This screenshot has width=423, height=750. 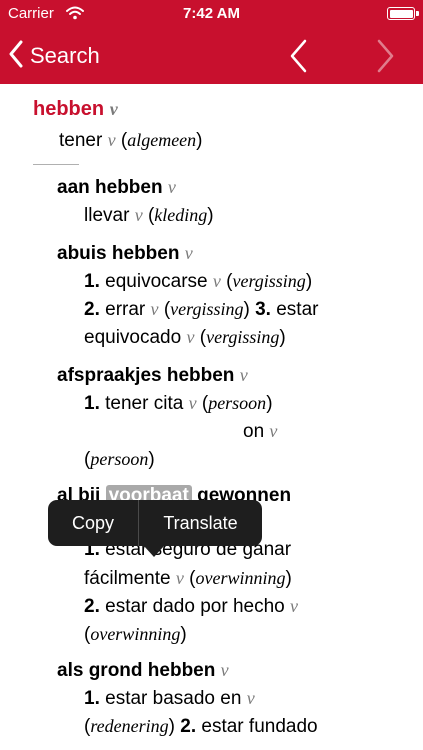 I want to click on entry-title: aan hebben v, so click(x=116, y=187).